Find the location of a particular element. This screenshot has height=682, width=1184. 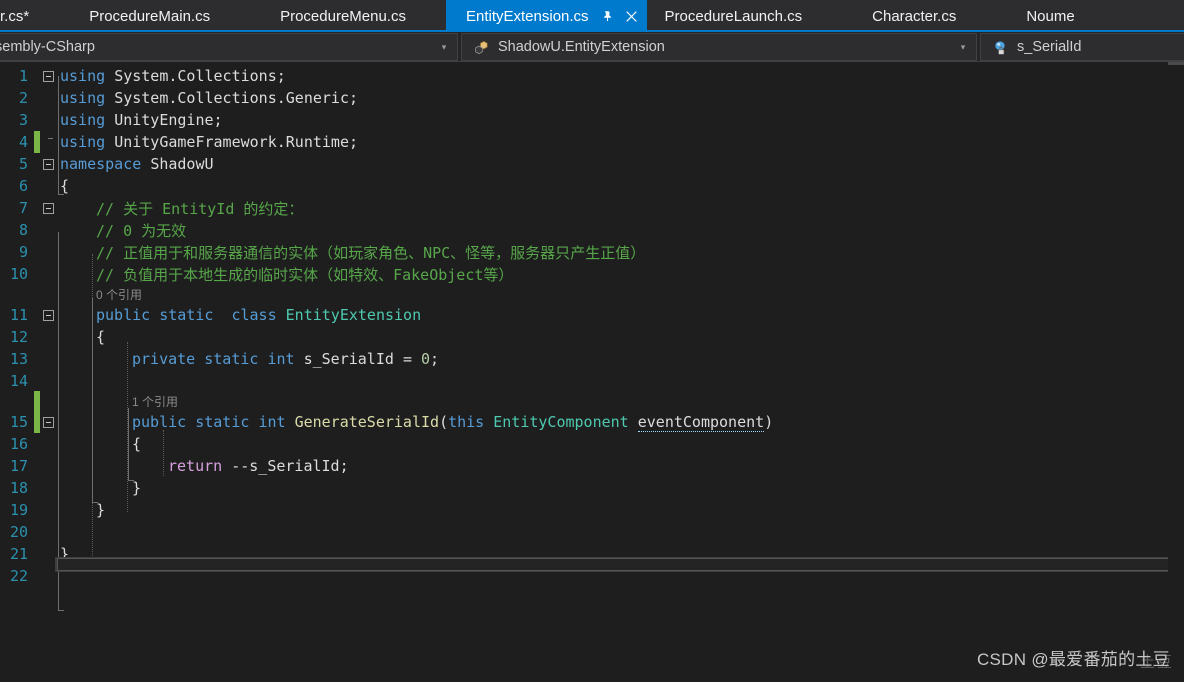

horizontal-scrollbar-thumb is located at coordinates (619, 564).